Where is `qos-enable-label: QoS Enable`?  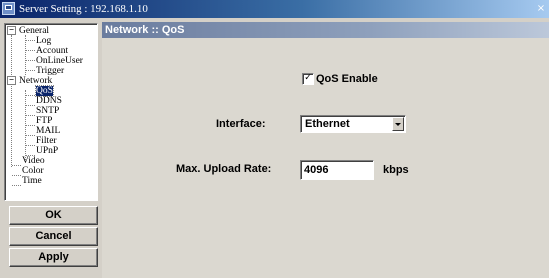 qos-enable-label: QoS Enable is located at coordinates (347, 79).